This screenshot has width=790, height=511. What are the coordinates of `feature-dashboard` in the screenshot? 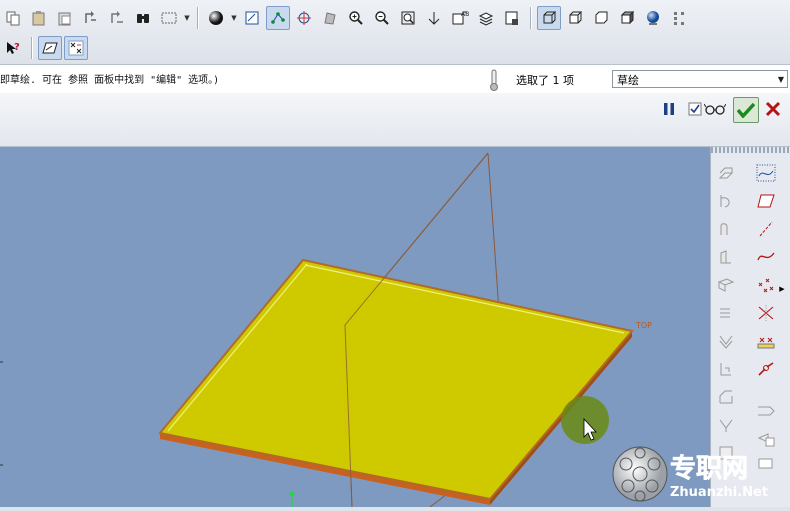 It's located at (395, 120).